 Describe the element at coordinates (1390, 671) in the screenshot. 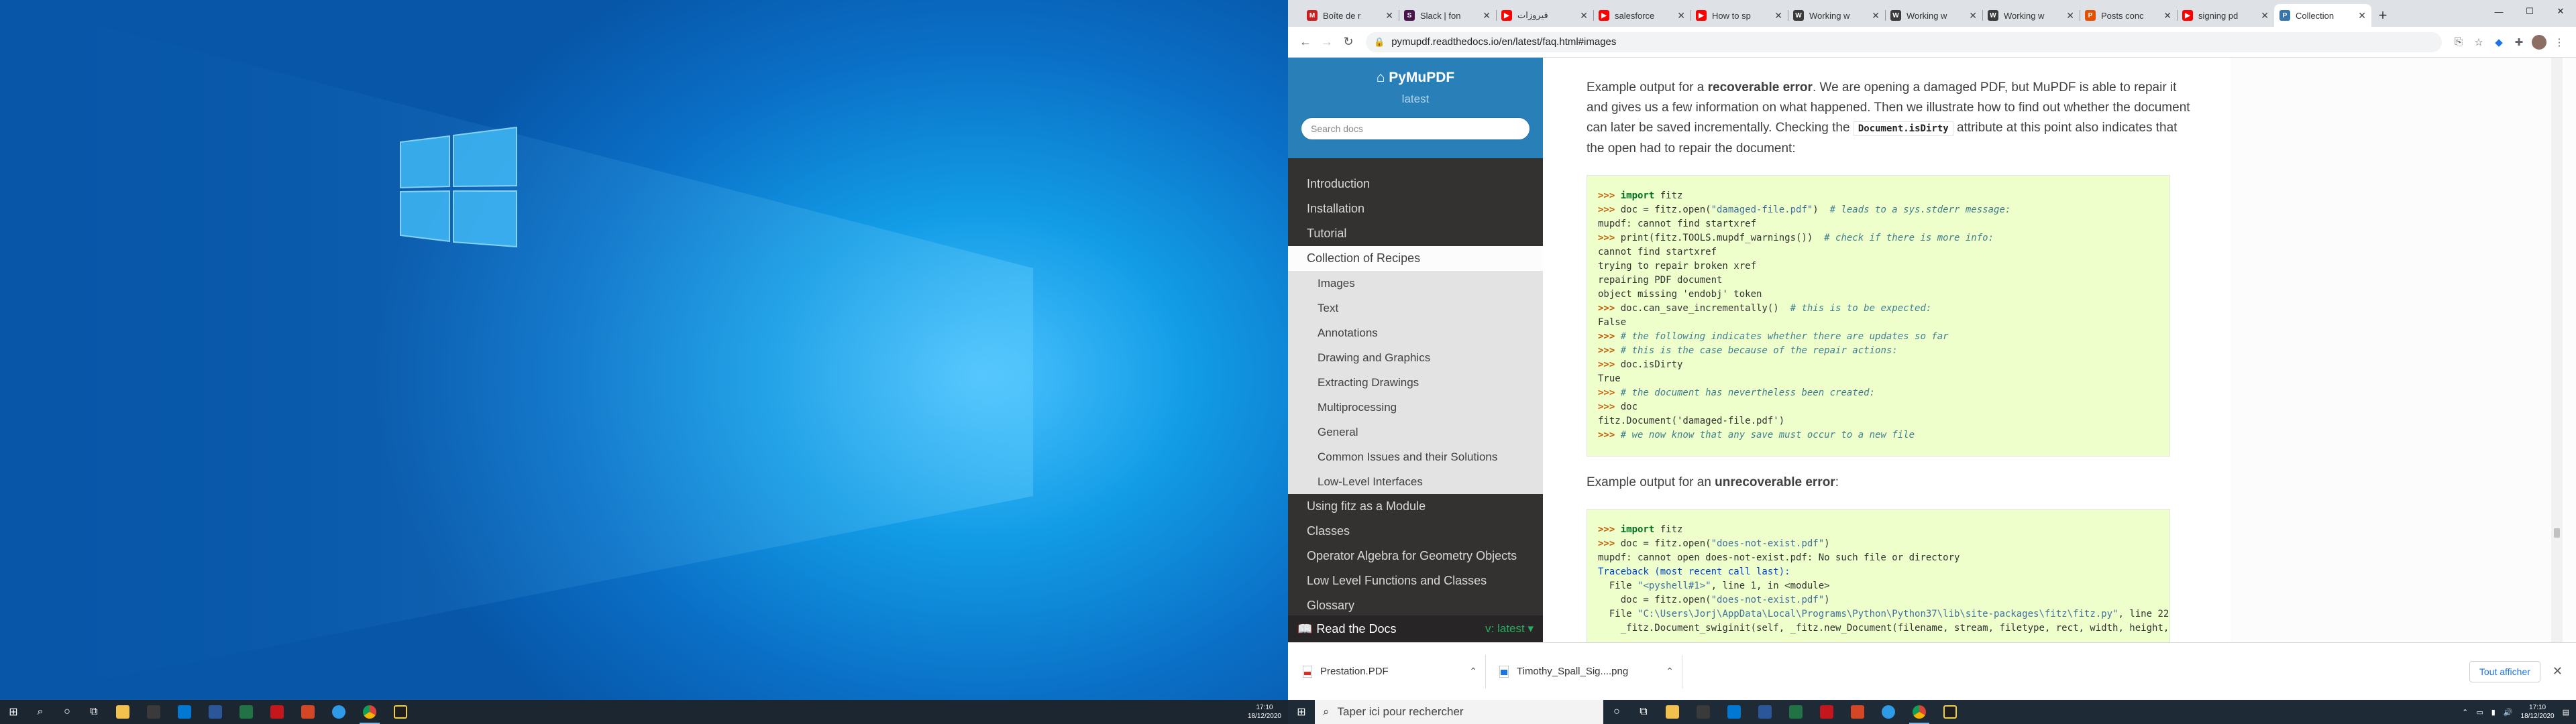

I see `download-item: Prestation.PDF ⌃` at that location.